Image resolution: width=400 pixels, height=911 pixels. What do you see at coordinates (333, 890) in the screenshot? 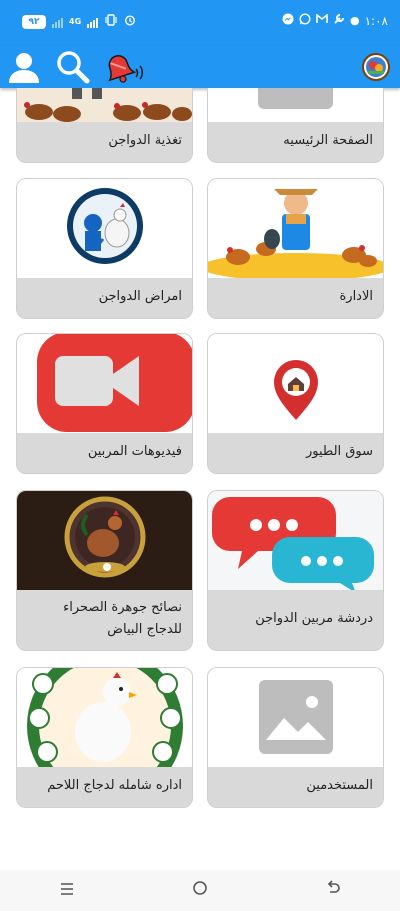
I see `back-icon` at bounding box center [333, 890].